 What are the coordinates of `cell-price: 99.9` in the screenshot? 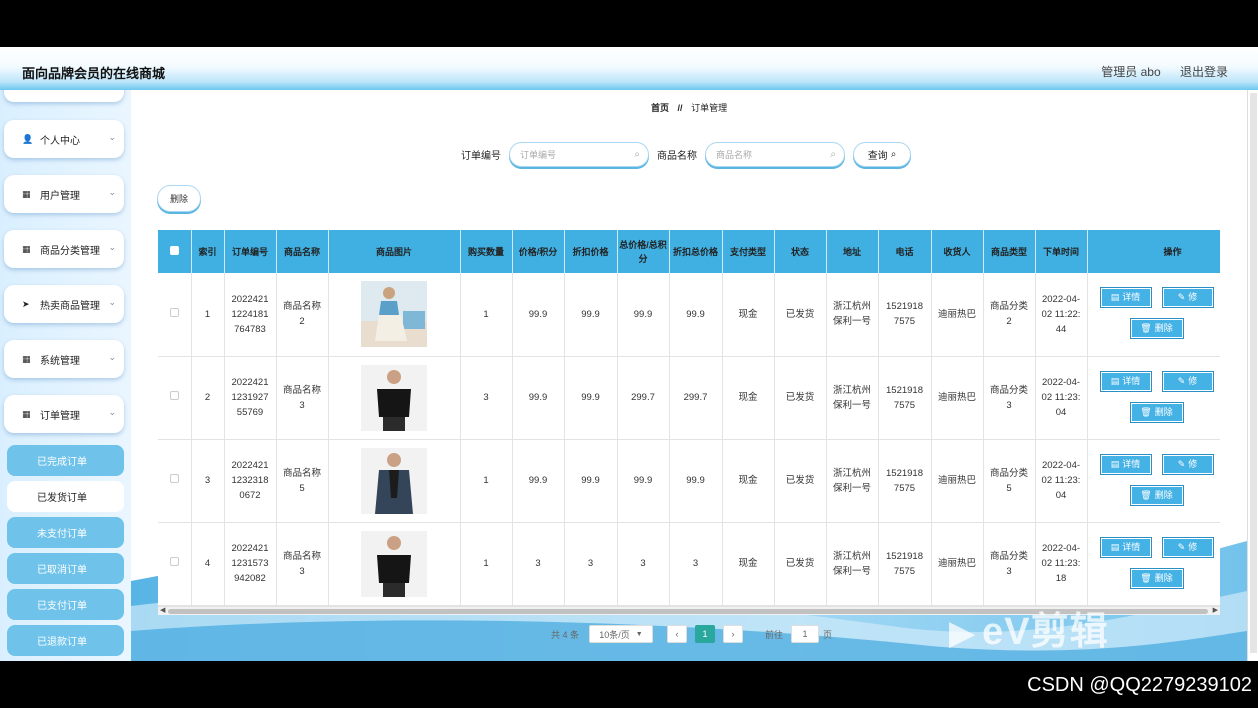 It's located at (538, 481).